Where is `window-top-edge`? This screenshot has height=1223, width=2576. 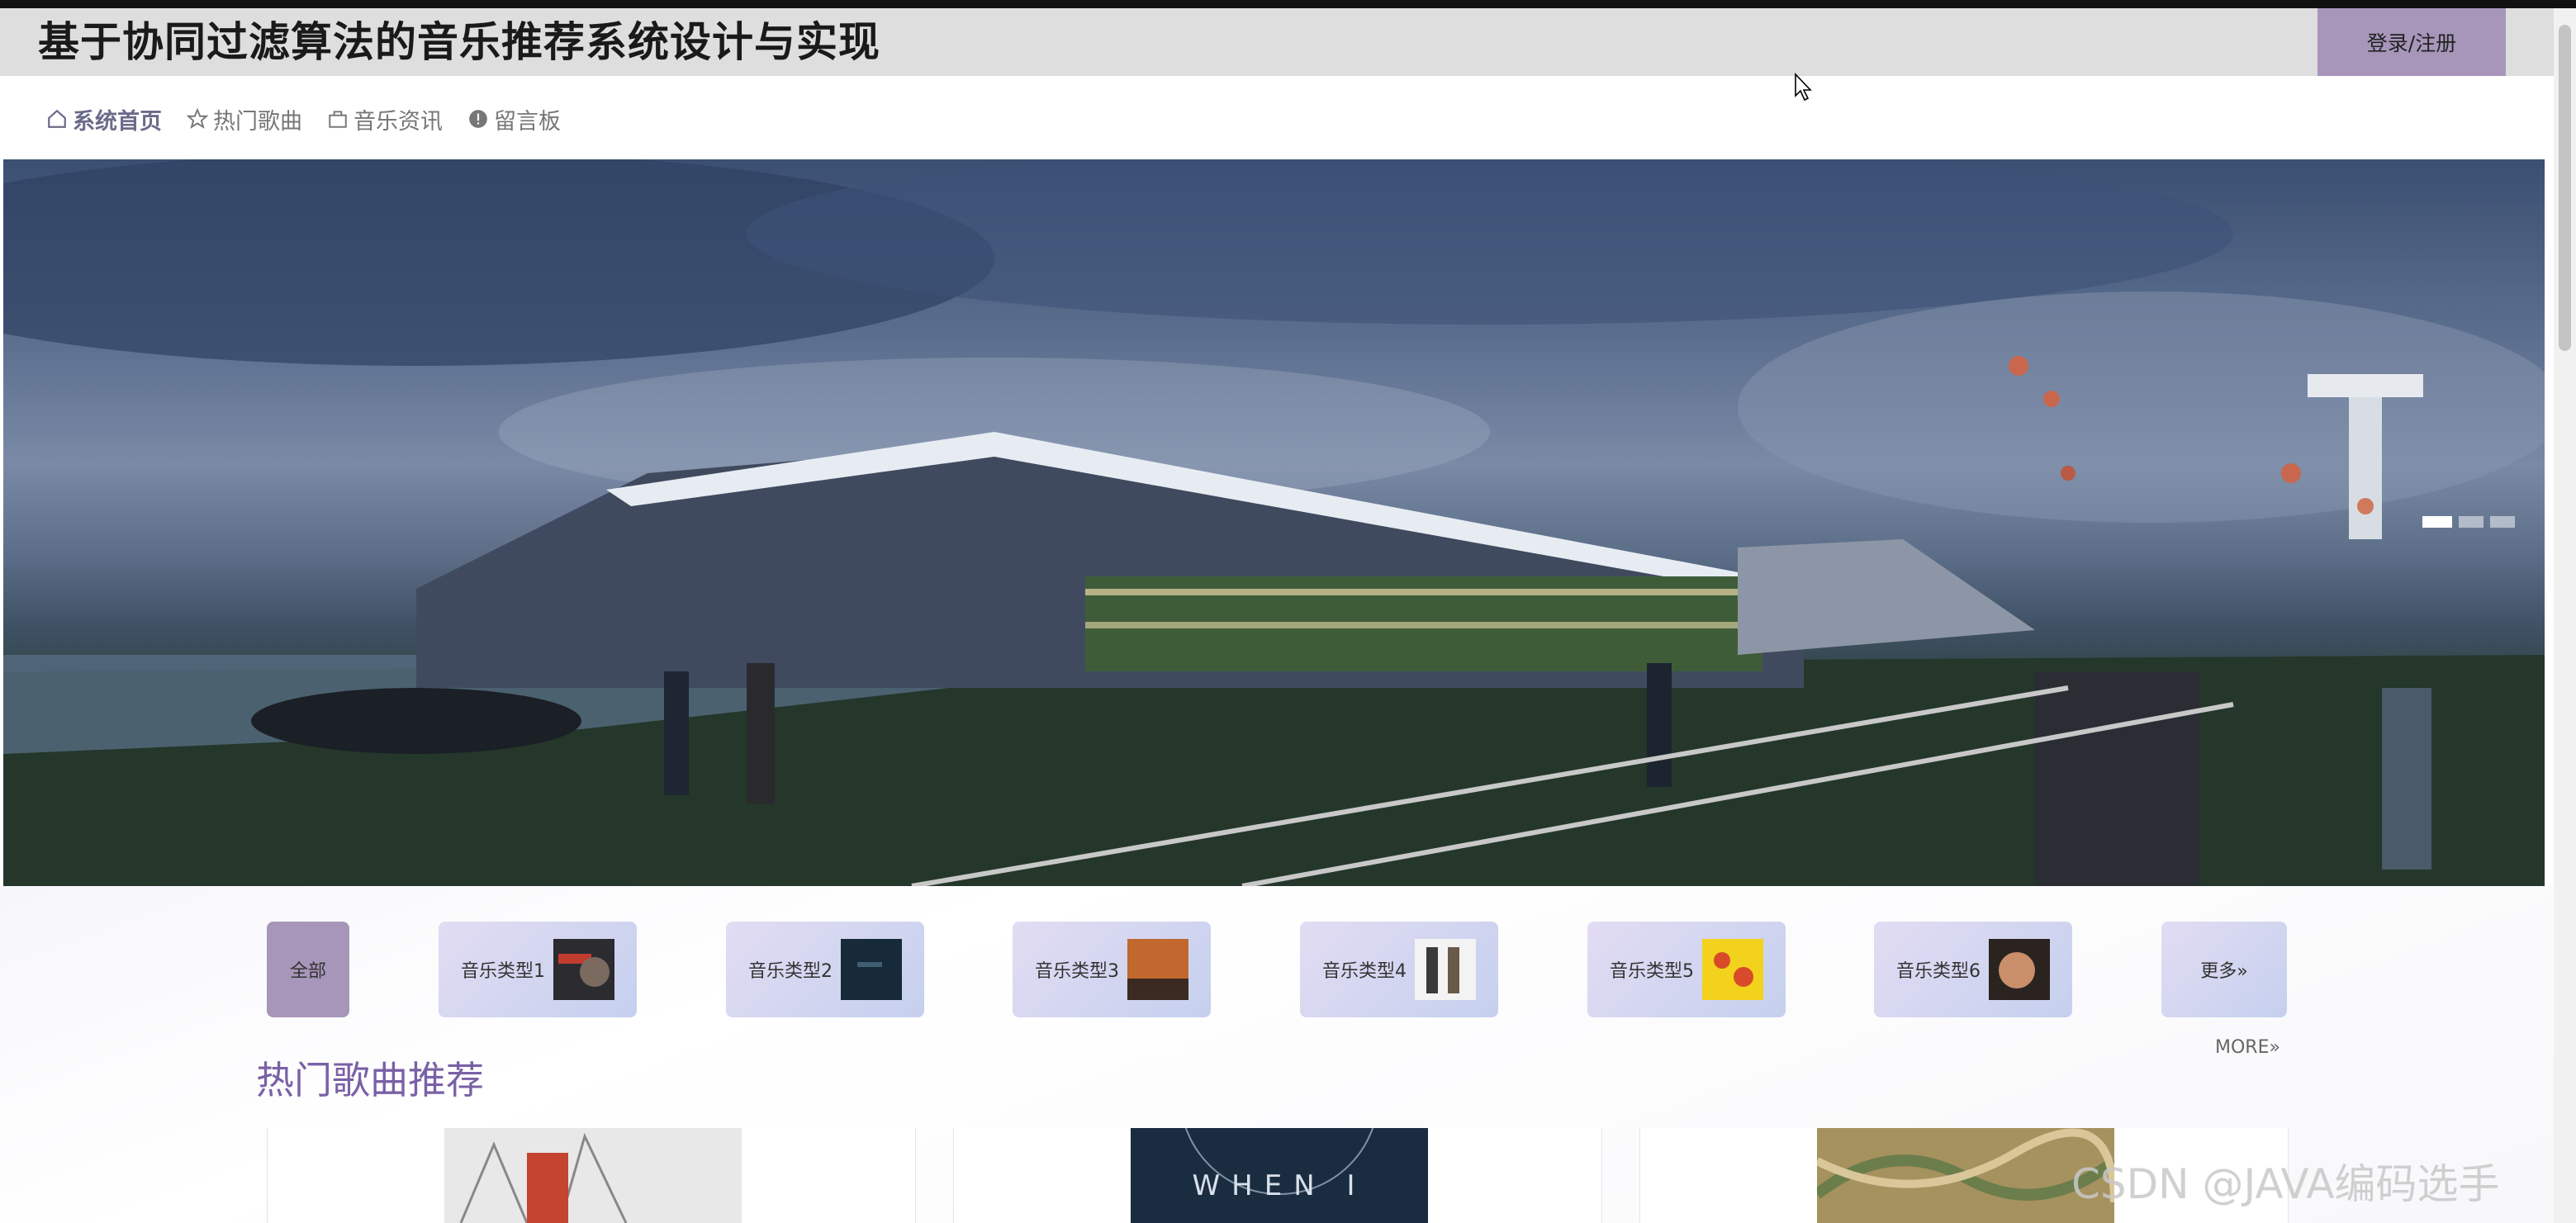 window-top-edge is located at coordinates (1288, 4).